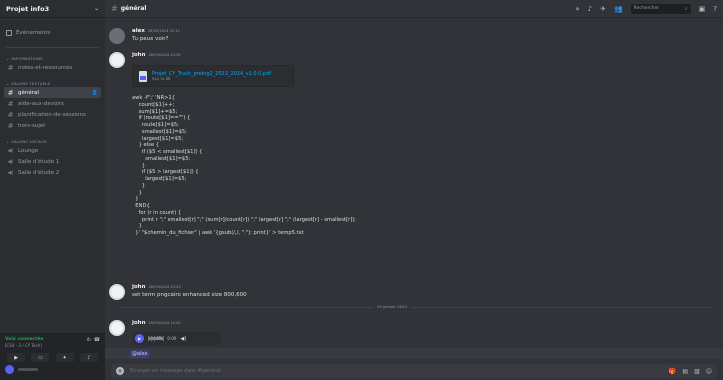  What do you see at coordinates (27, 58) in the screenshot?
I see `category-label: INFORMATIONS` at bounding box center [27, 58].